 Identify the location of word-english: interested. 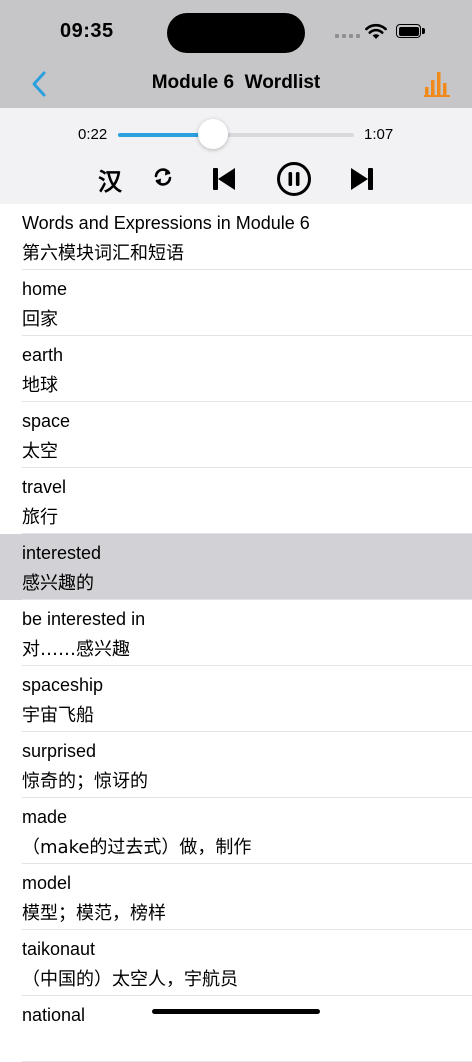
(62, 553).